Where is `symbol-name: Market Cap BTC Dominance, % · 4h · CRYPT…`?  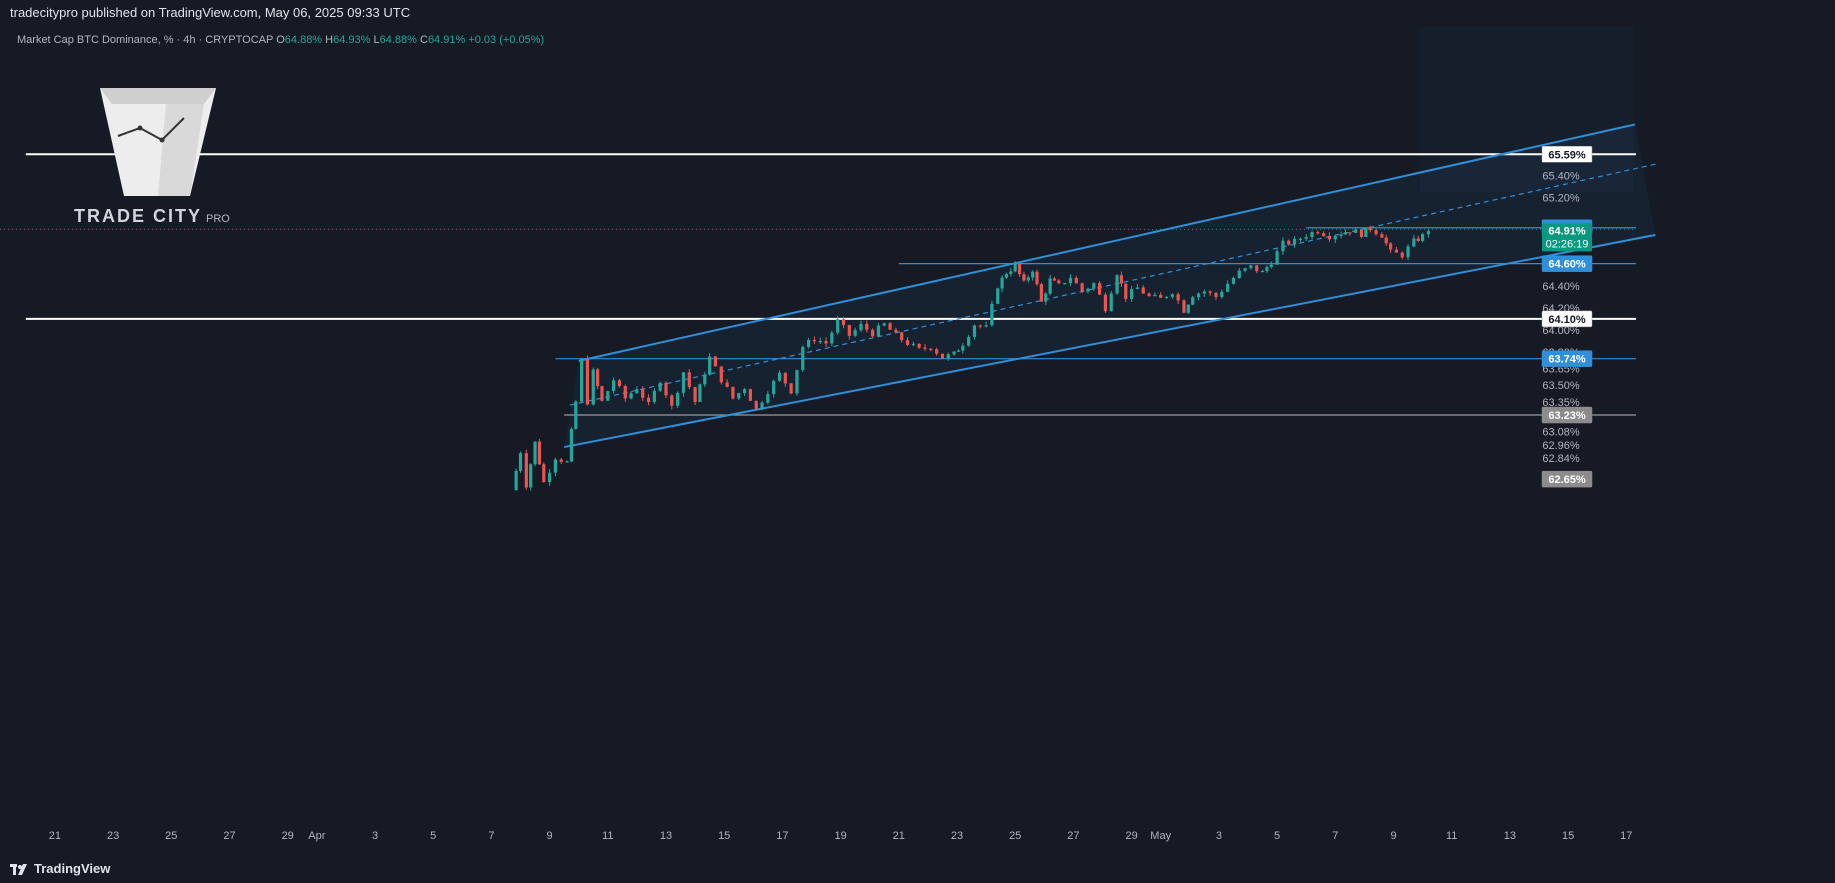 symbol-name: Market Cap BTC Dominance, % · 4h · CRYPT… is located at coordinates (145, 40).